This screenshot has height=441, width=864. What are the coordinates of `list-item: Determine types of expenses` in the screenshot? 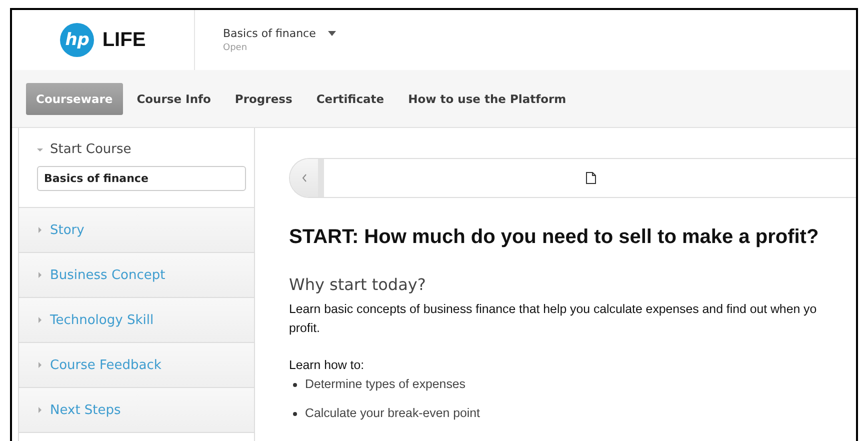 It's located at (385, 384).